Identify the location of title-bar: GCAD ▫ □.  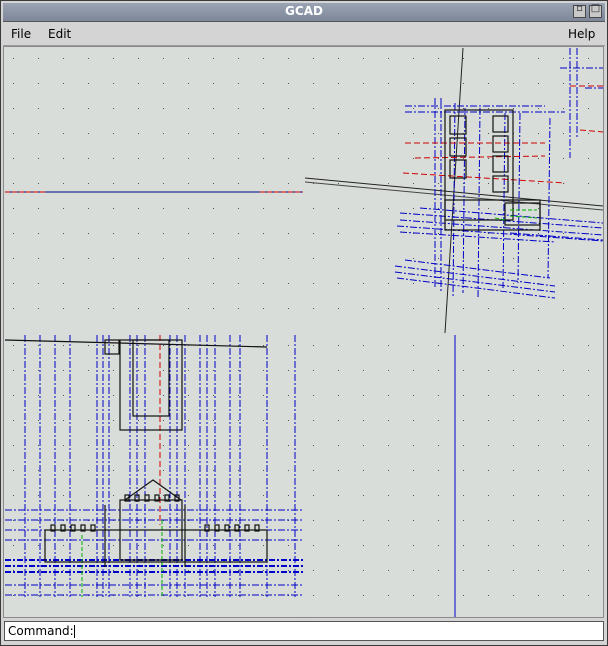
(304, 12).